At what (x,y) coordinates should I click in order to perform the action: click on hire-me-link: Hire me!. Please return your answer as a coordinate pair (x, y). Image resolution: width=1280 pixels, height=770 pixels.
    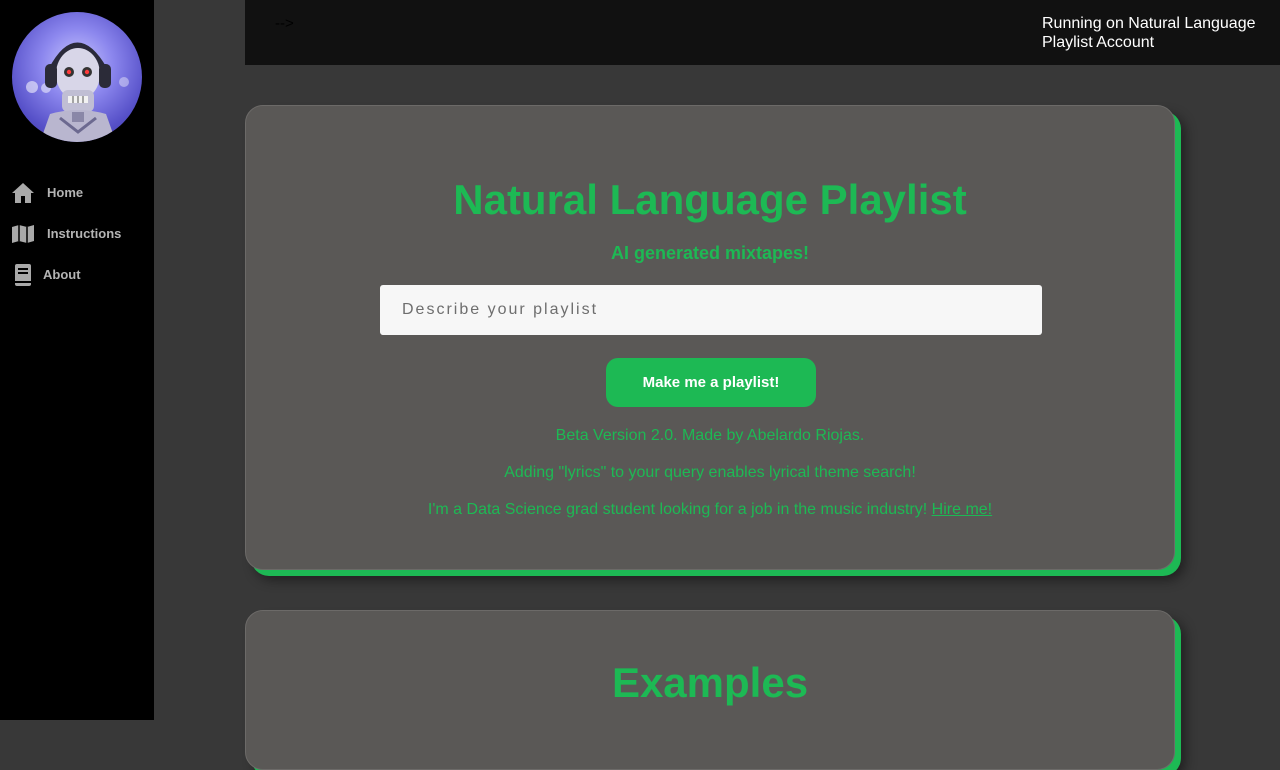
    Looking at the image, I should click on (962, 509).